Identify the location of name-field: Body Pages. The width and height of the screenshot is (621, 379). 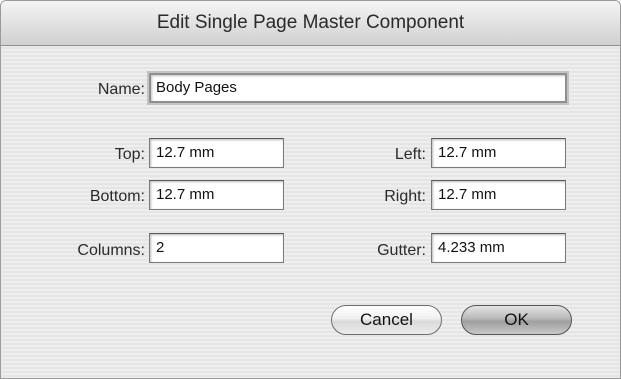
(358, 88).